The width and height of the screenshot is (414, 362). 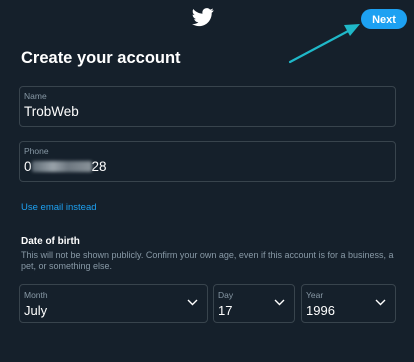 What do you see at coordinates (226, 295) in the screenshot?
I see `day-label: Day` at bounding box center [226, 295].